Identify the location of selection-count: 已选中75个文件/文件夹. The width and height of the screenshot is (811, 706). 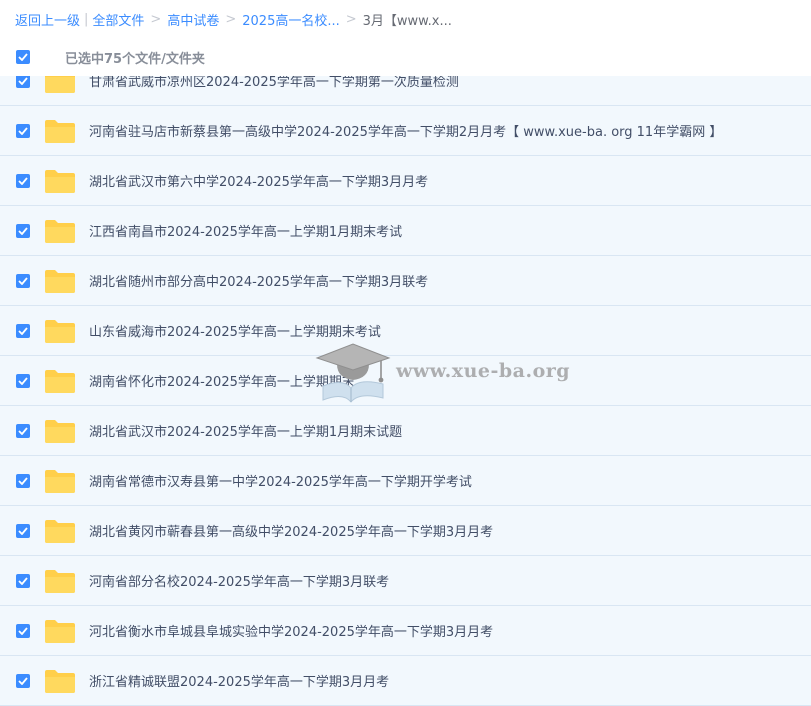
(135, 59).